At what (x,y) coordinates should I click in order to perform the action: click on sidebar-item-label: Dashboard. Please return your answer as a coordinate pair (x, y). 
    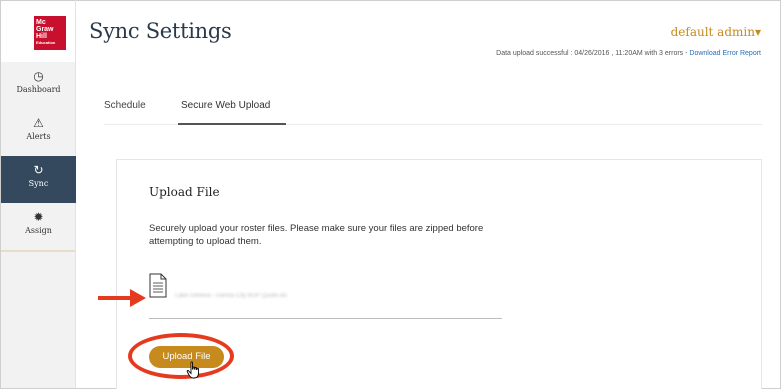
    Looking at the image, I should click on (38, 89).